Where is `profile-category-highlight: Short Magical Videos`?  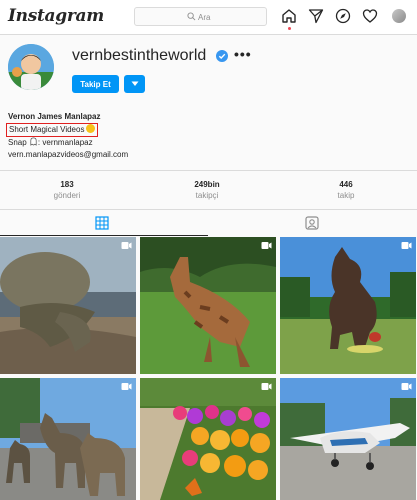 profile-category-highlight: Short Magical Videos is located at coordinates (52, 130).